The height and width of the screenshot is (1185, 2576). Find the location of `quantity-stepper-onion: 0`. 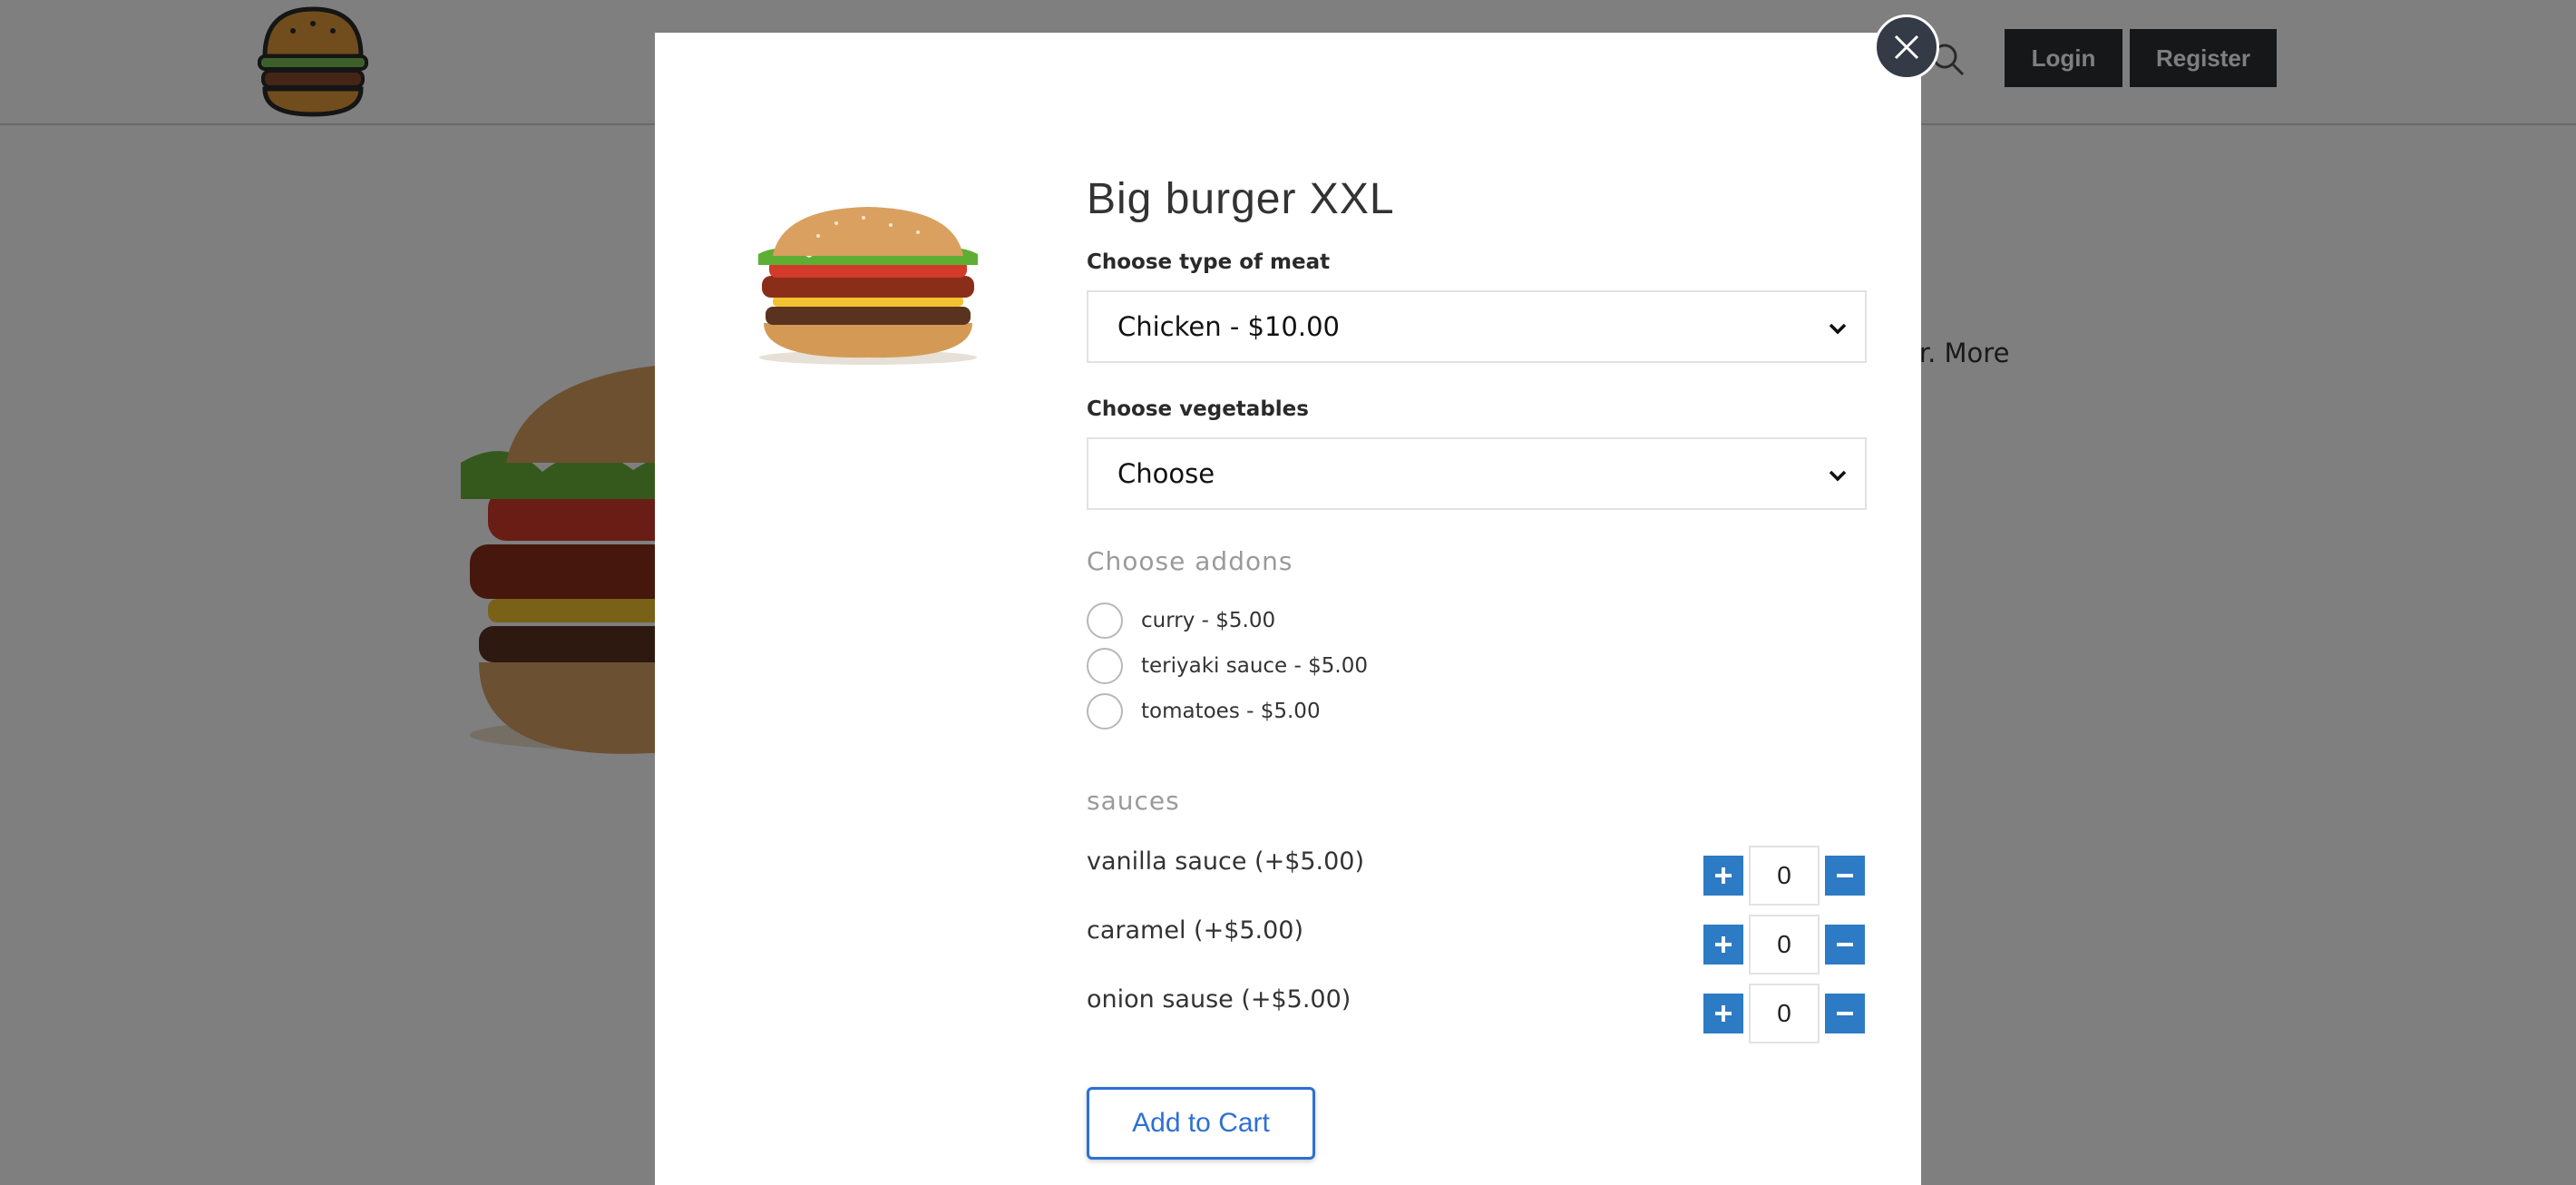

quantity-stepper-onion: 0 is located at coordinates (1784, 1014).